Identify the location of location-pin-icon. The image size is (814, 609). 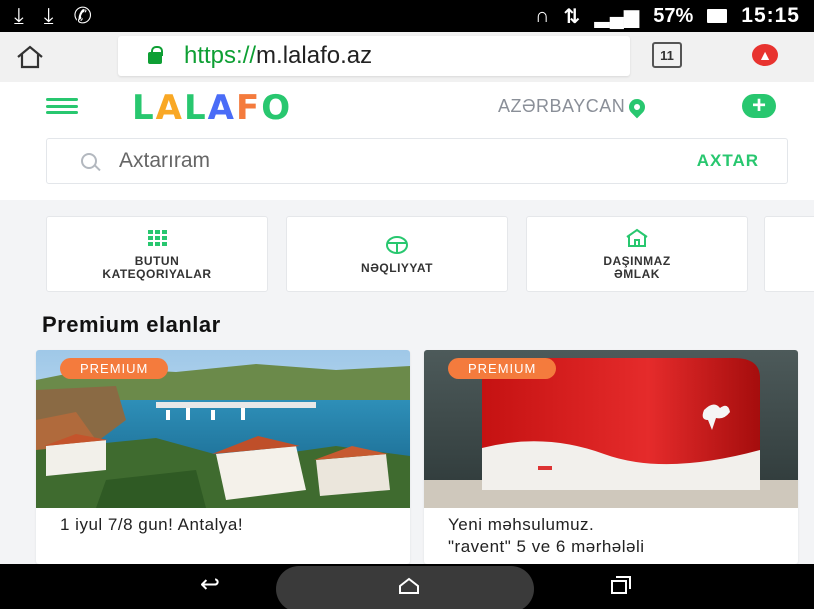
(637, 106).